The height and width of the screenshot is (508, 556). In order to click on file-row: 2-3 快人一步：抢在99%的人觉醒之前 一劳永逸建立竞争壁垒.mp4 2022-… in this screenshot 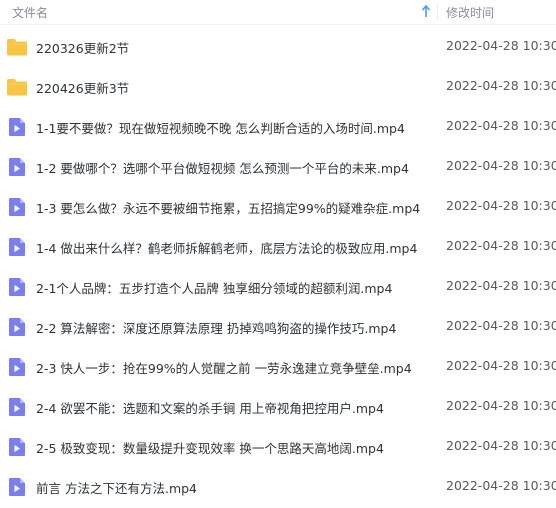, I will do `click(278, 367)`.